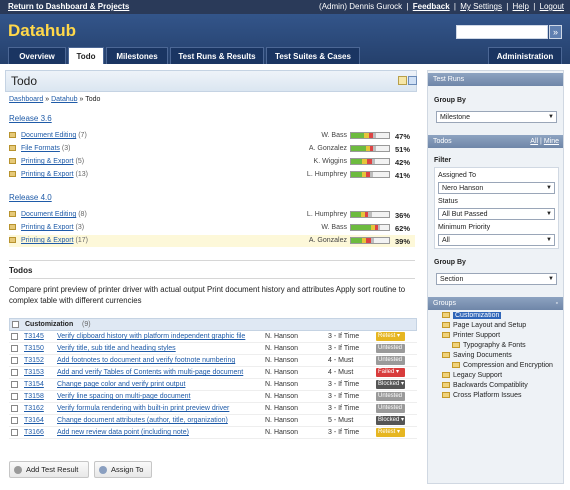 This screenshot has width=570, height=490. Describe the element at coordinates (525, 55) in the screenshot. I see `tab-administration: Administration` at that location.